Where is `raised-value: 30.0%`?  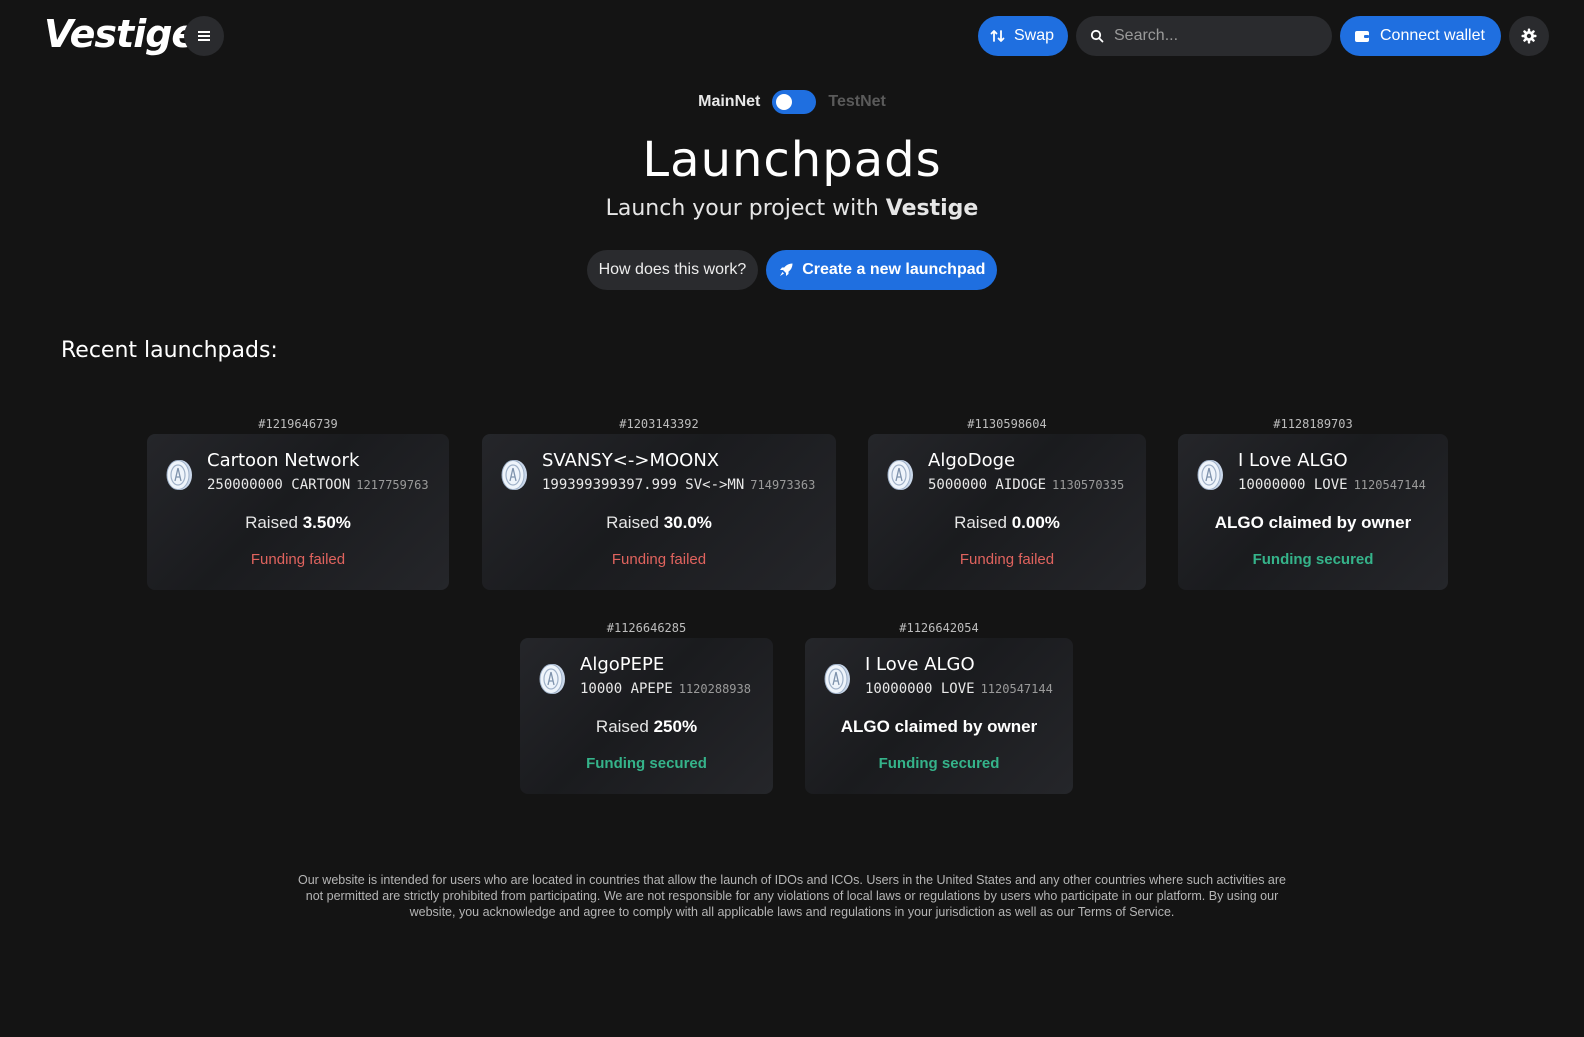 raised-value: 30.0% is located at coordinates (687, 522).